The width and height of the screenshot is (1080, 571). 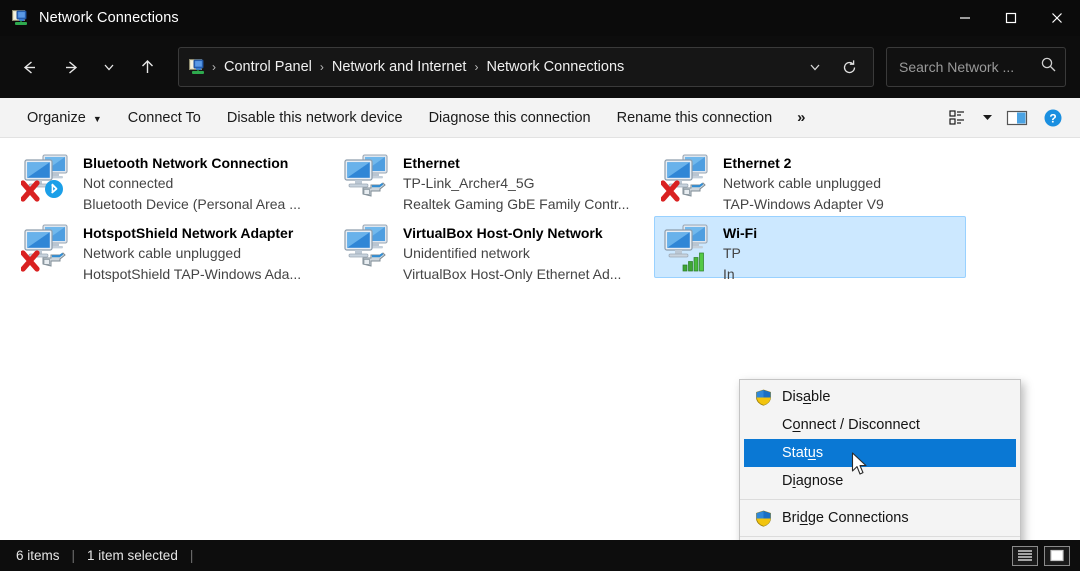 I want to click on organize-label: Organize, so click(x=56, y=117).